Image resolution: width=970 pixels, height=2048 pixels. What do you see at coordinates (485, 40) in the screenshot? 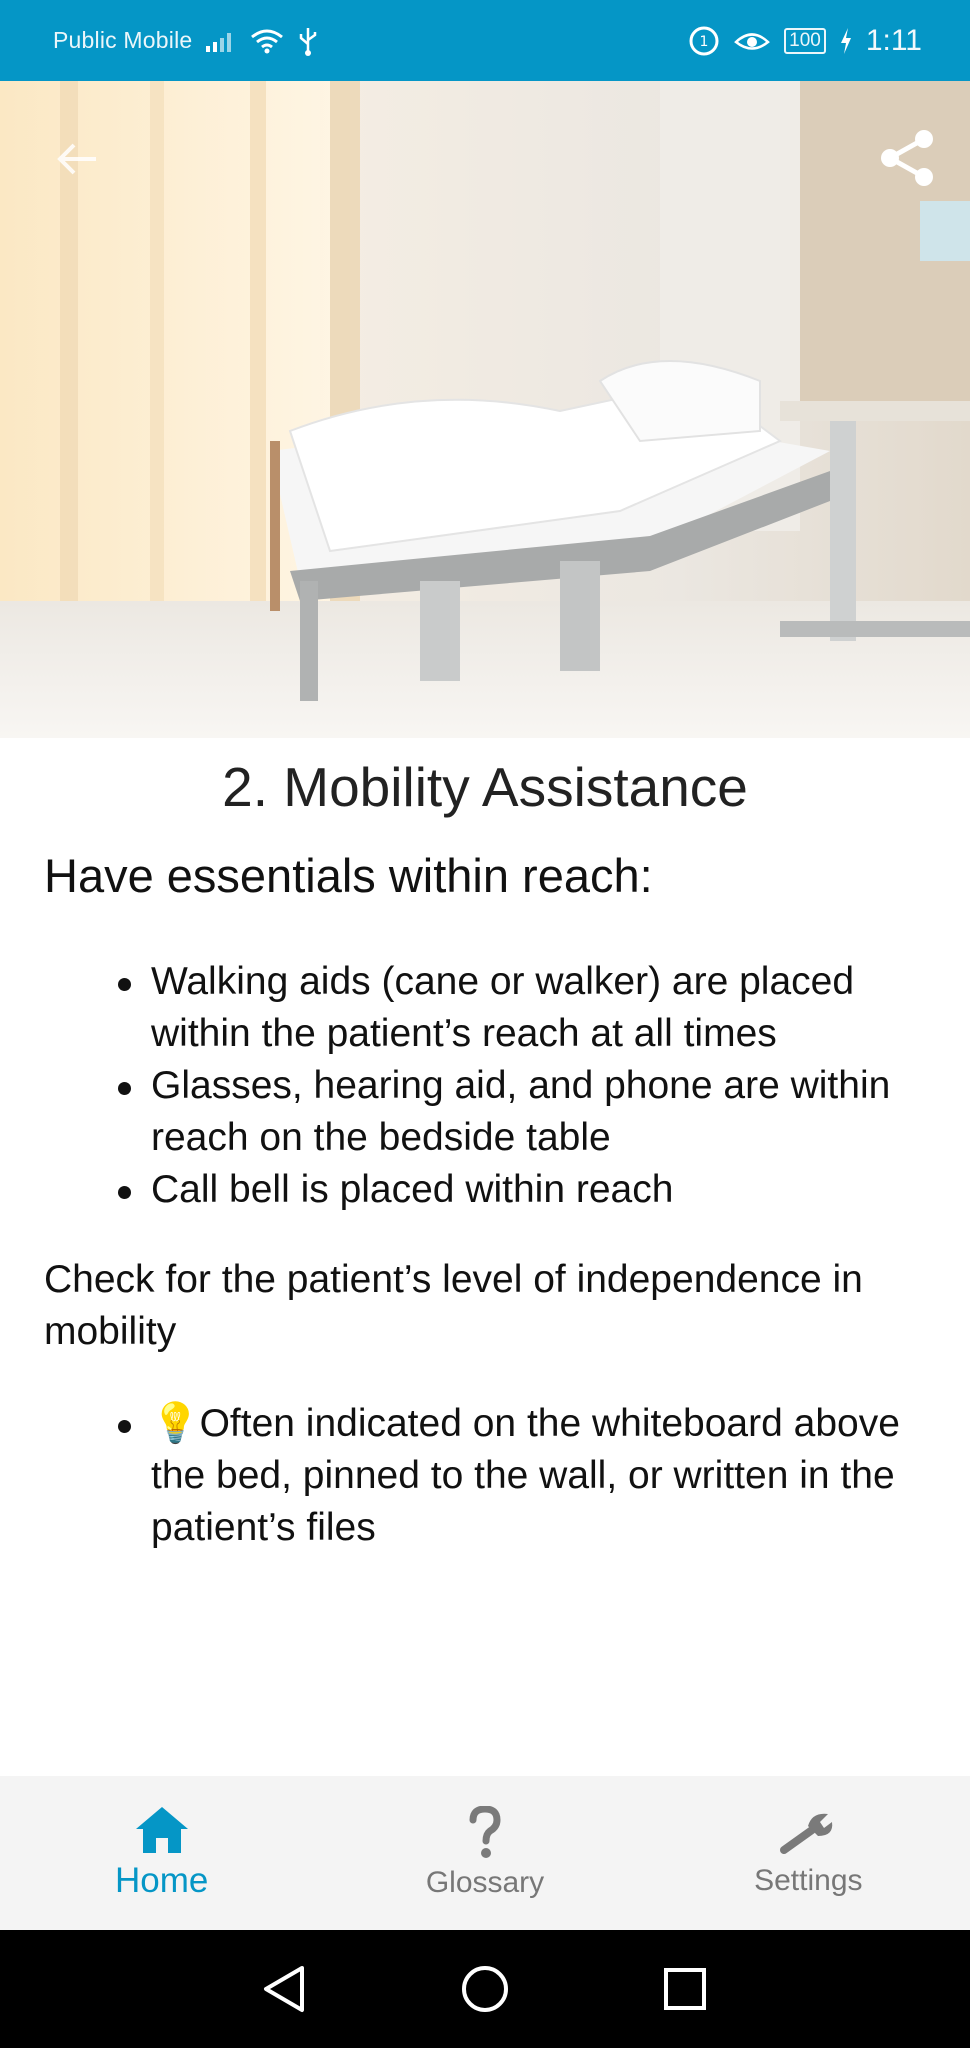
I see `status-bar: Public Mobile 1 100 1:11` at bounding box center [485, 40].